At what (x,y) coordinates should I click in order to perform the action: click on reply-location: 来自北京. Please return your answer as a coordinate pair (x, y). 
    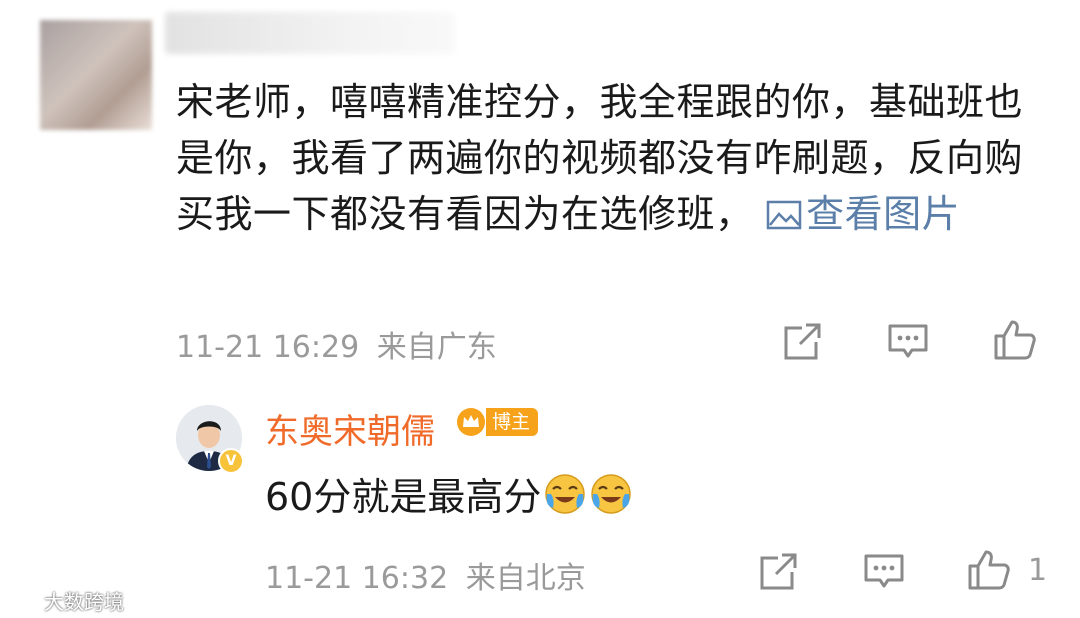
    Looking at the image, I should click on (525, 578).